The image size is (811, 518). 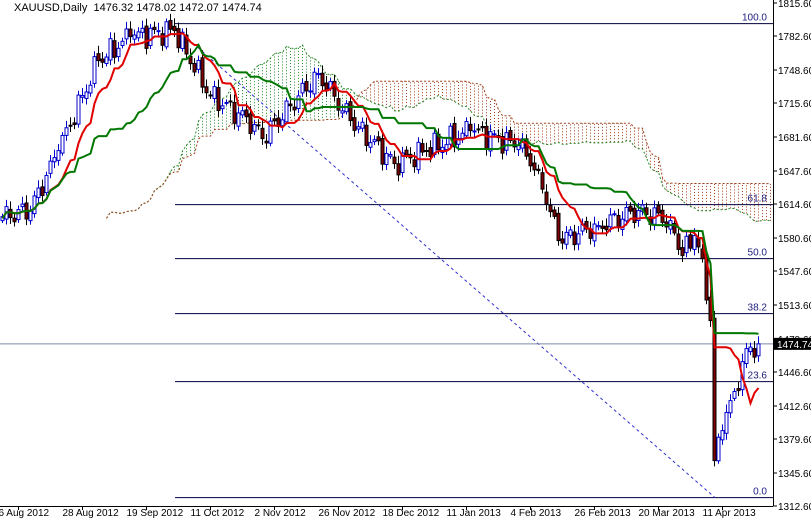 What do you see at coordinates (603, 513) in the screenshot?
I see `x-tick-label: 26 Feb 2013` at bounding box center [603, 513].